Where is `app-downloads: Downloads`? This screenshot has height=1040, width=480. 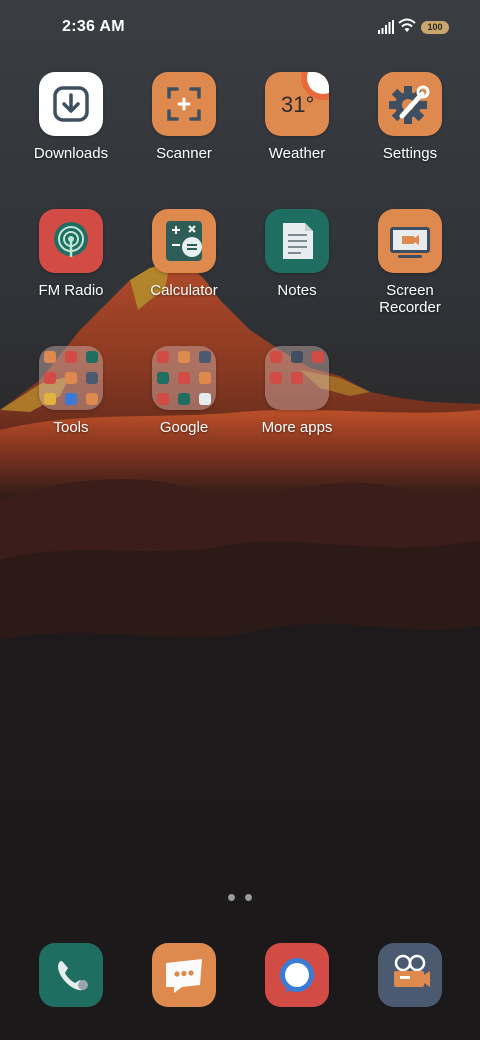
app-downloads: Downloads is located at coordinates (71, 117).